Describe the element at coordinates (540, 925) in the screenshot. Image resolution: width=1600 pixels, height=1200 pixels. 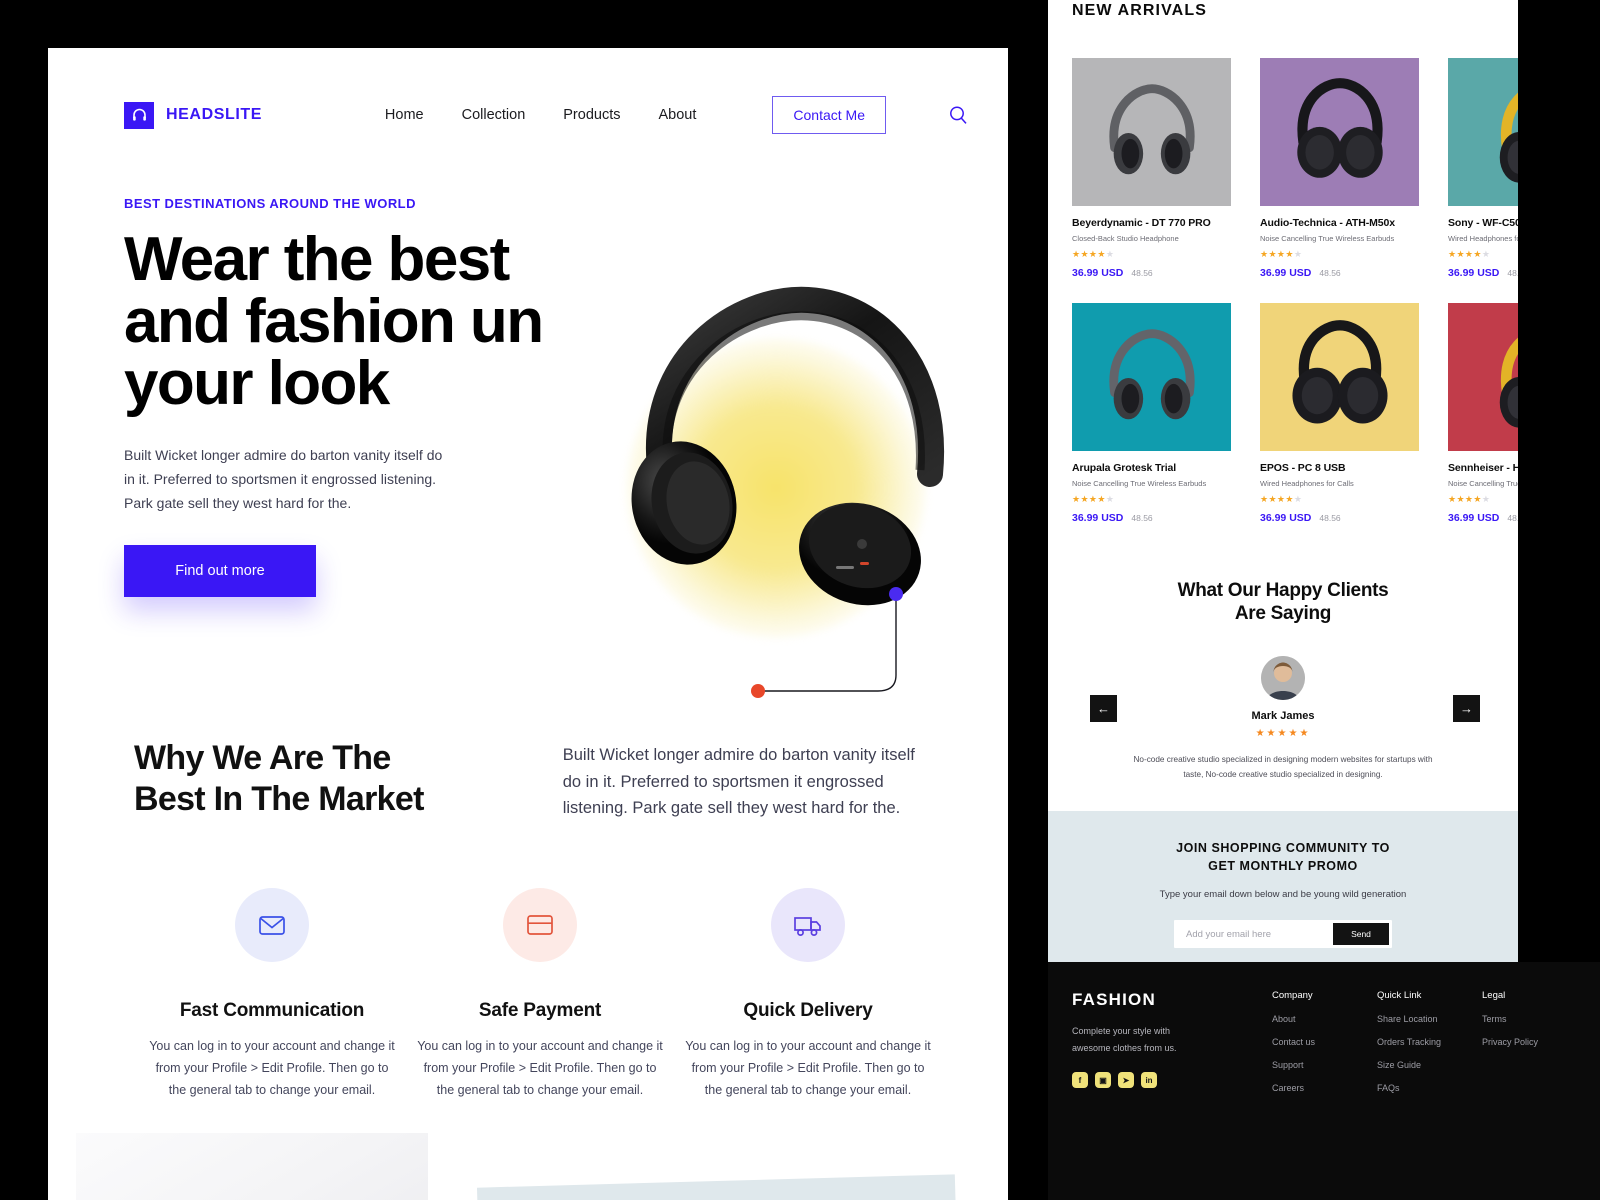
I see `credit-card-icon` at that location.